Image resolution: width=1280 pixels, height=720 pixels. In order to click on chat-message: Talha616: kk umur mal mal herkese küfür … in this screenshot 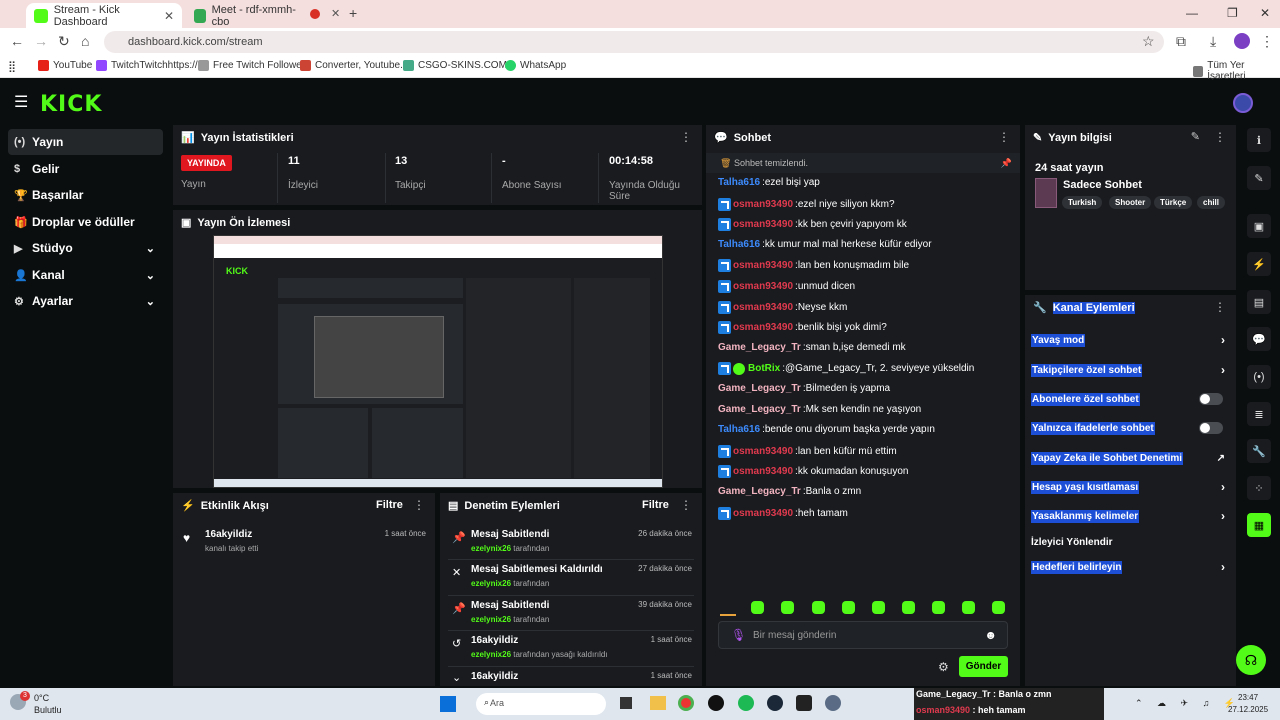, I will do `click(825, 244)`.